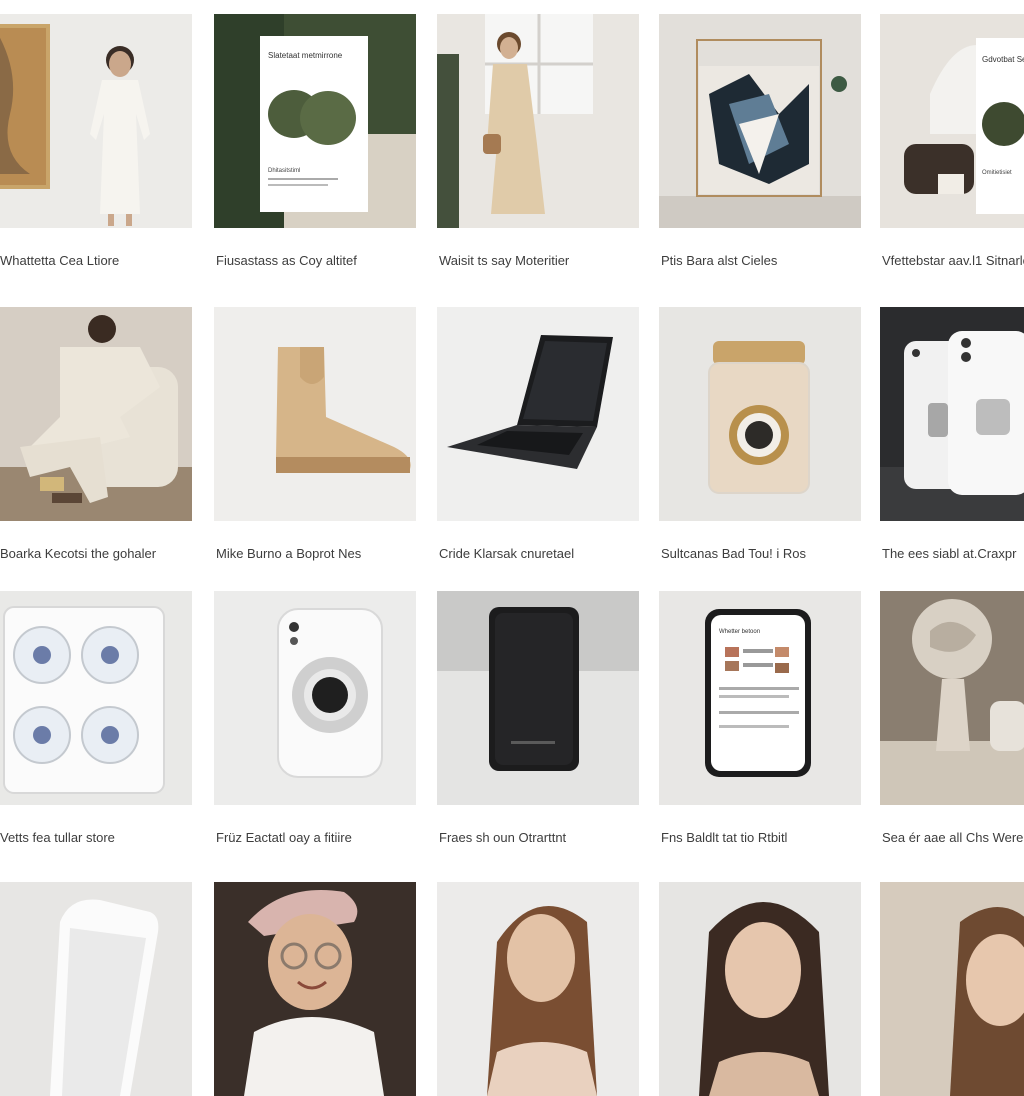 The image size is (1024, 1096). Describe the element at coordinates (953, 261) in the screenshot. I see `product-caption: Vfettebstar aav.l1 Sitnarle` at that location.